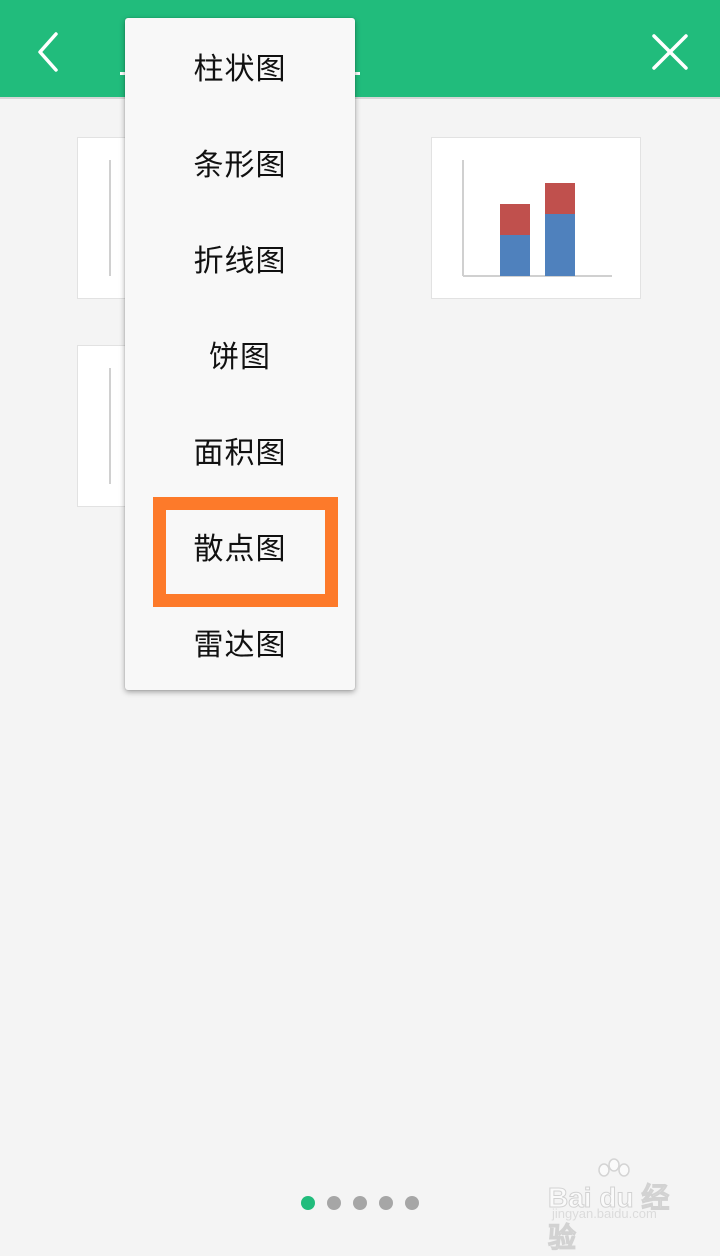 The height and width of the screenshot is (1256, 720). What do you see at coordinates (515, 255) in the screenshot?
I see `bar-1-lower` at bounding box center [515, 255].